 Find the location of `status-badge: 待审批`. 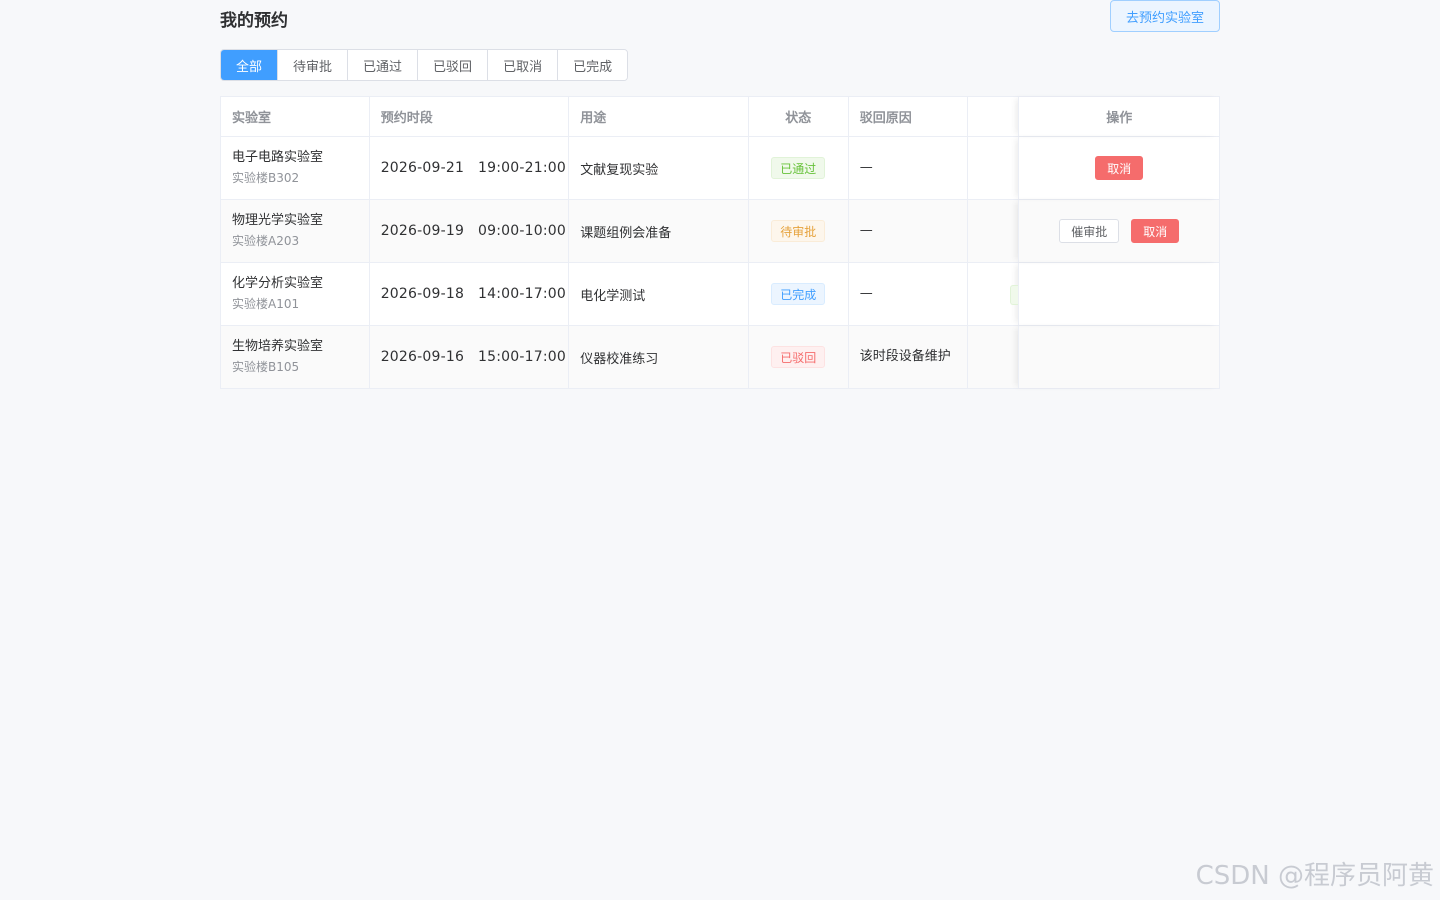

status-badge: 待审批 is located at coordinates (798, 231).